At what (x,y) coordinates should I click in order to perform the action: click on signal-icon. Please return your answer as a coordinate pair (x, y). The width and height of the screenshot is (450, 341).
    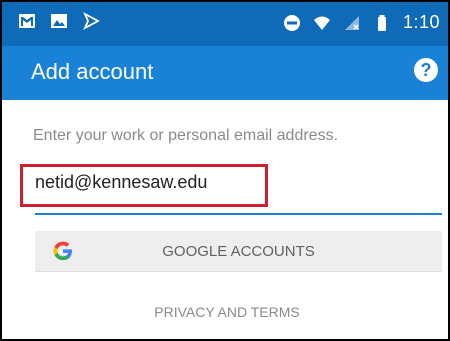
    Looking at the image, I should click on (351, 22).